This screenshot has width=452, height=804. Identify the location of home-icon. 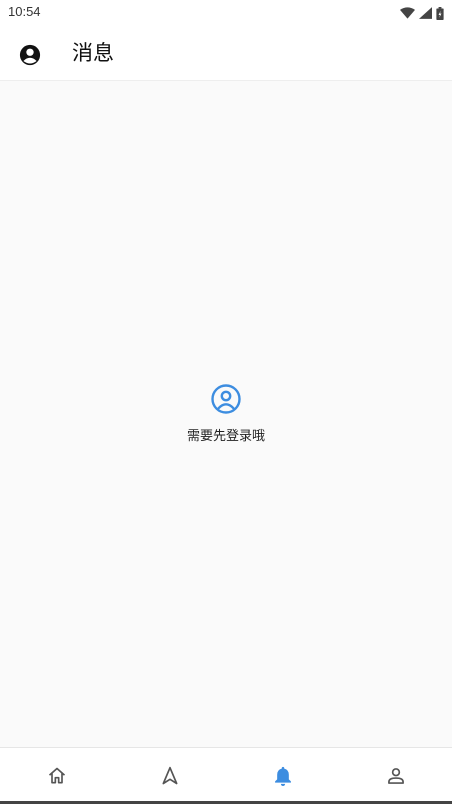
(56, 775).